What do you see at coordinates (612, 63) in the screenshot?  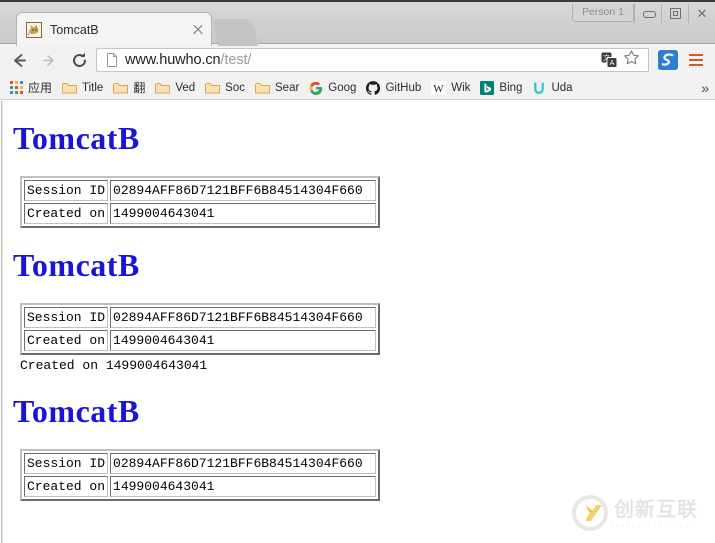 I see `svg-text: A` at bounding box center [612, 63].